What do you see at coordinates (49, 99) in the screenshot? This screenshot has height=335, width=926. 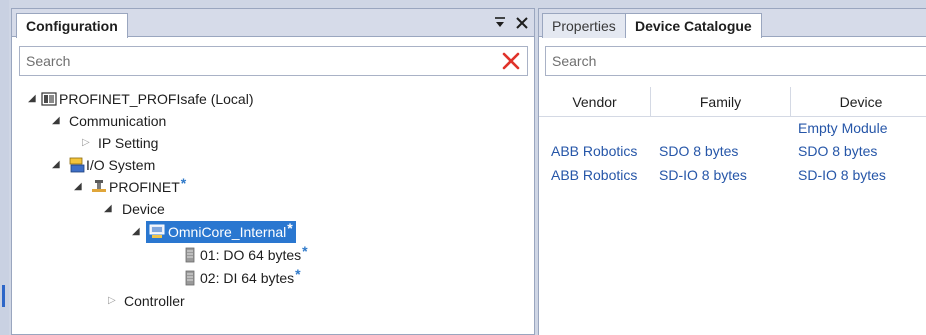 I see `controller-icon` at bounding box center [49, 99].